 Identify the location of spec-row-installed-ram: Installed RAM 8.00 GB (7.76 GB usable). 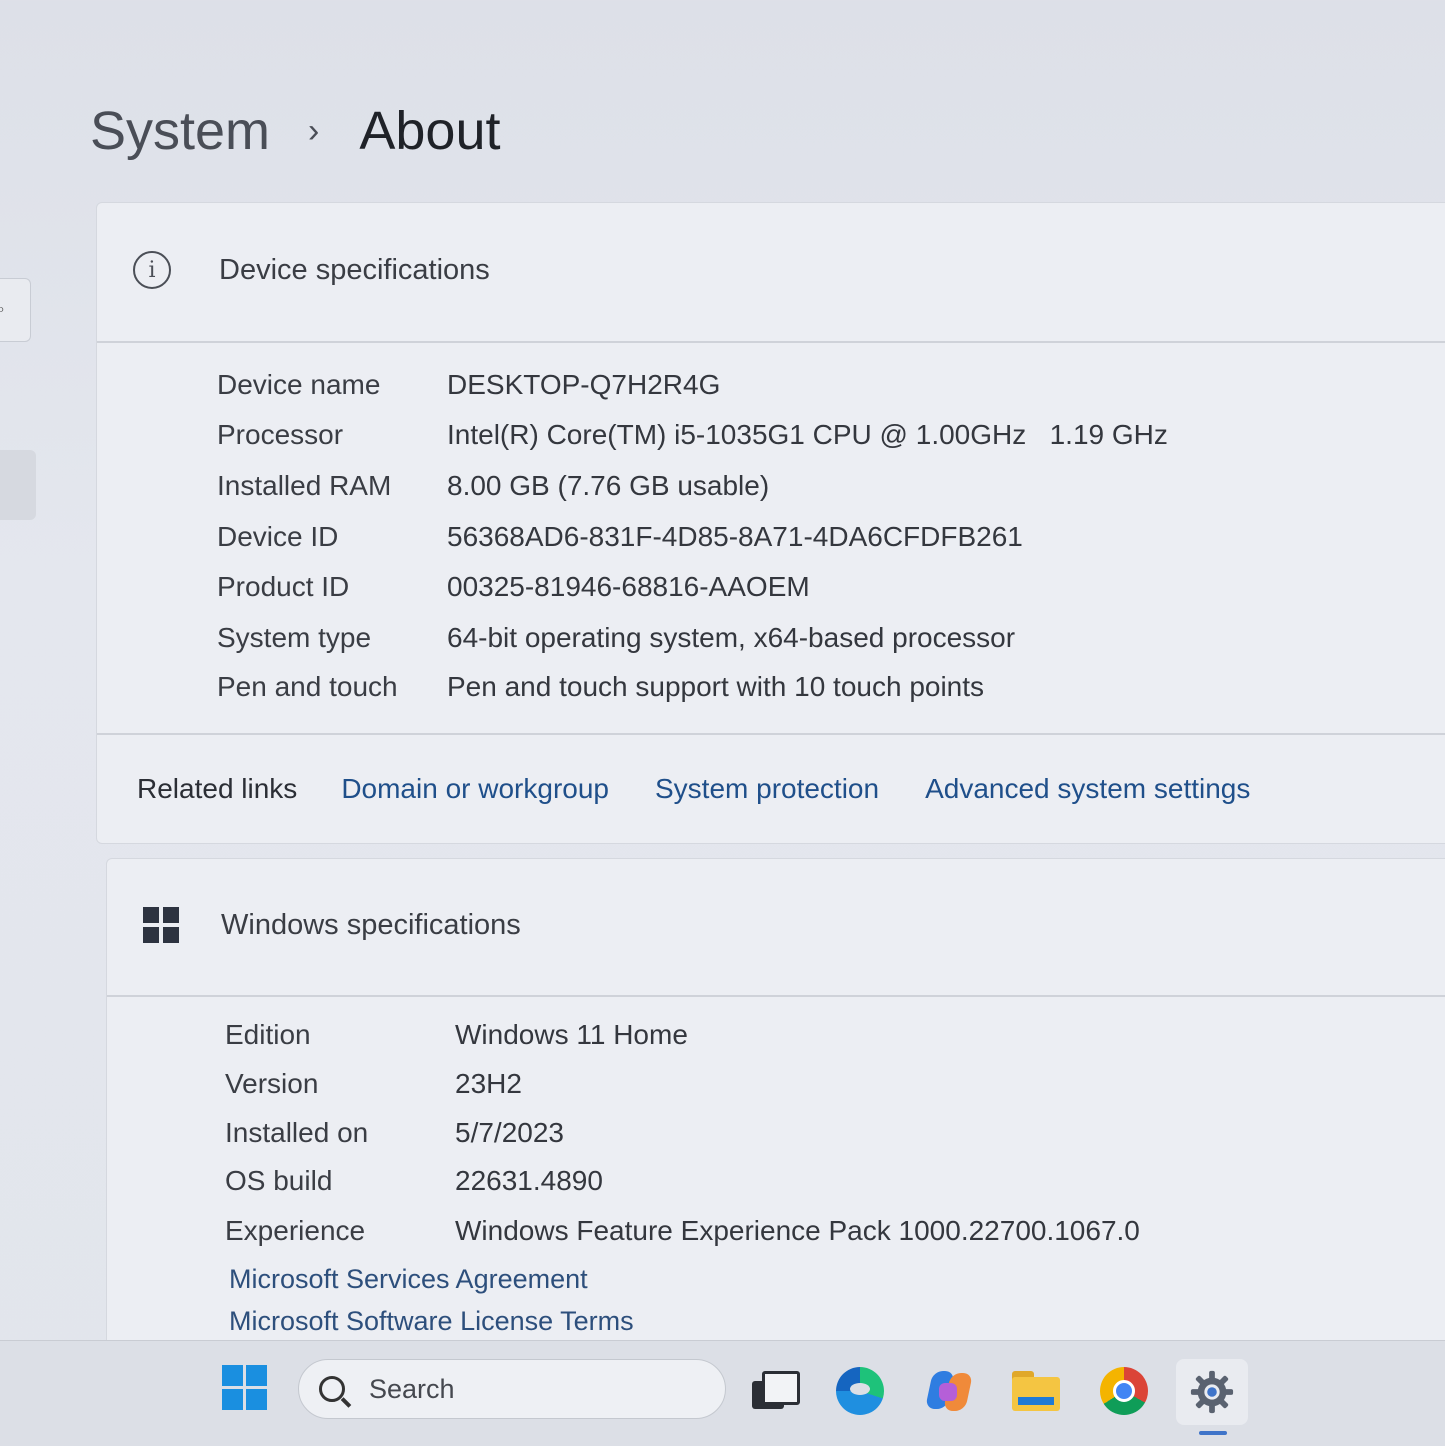
(493, 486).